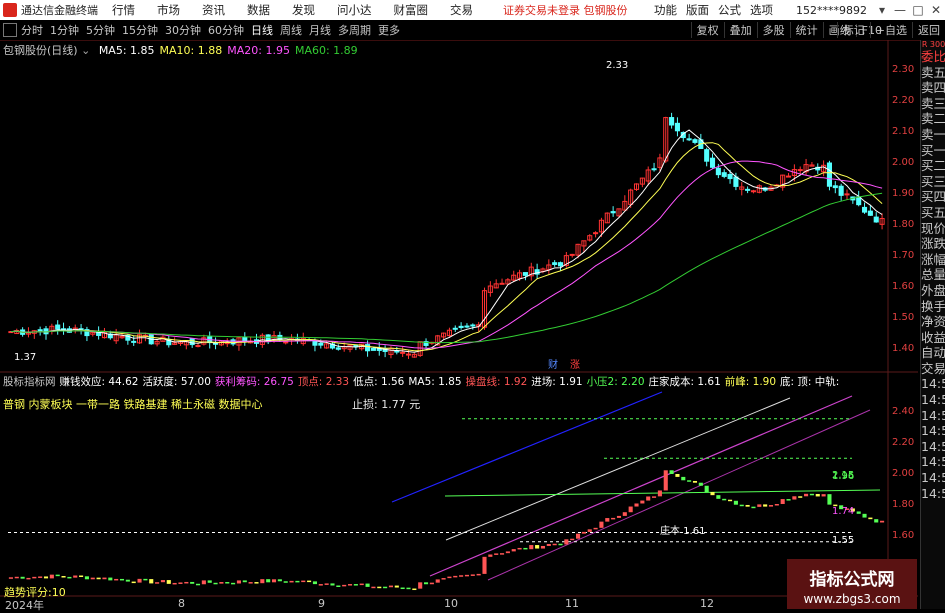  I want to click on y-tick-label: 2.00, so click(903, 162).